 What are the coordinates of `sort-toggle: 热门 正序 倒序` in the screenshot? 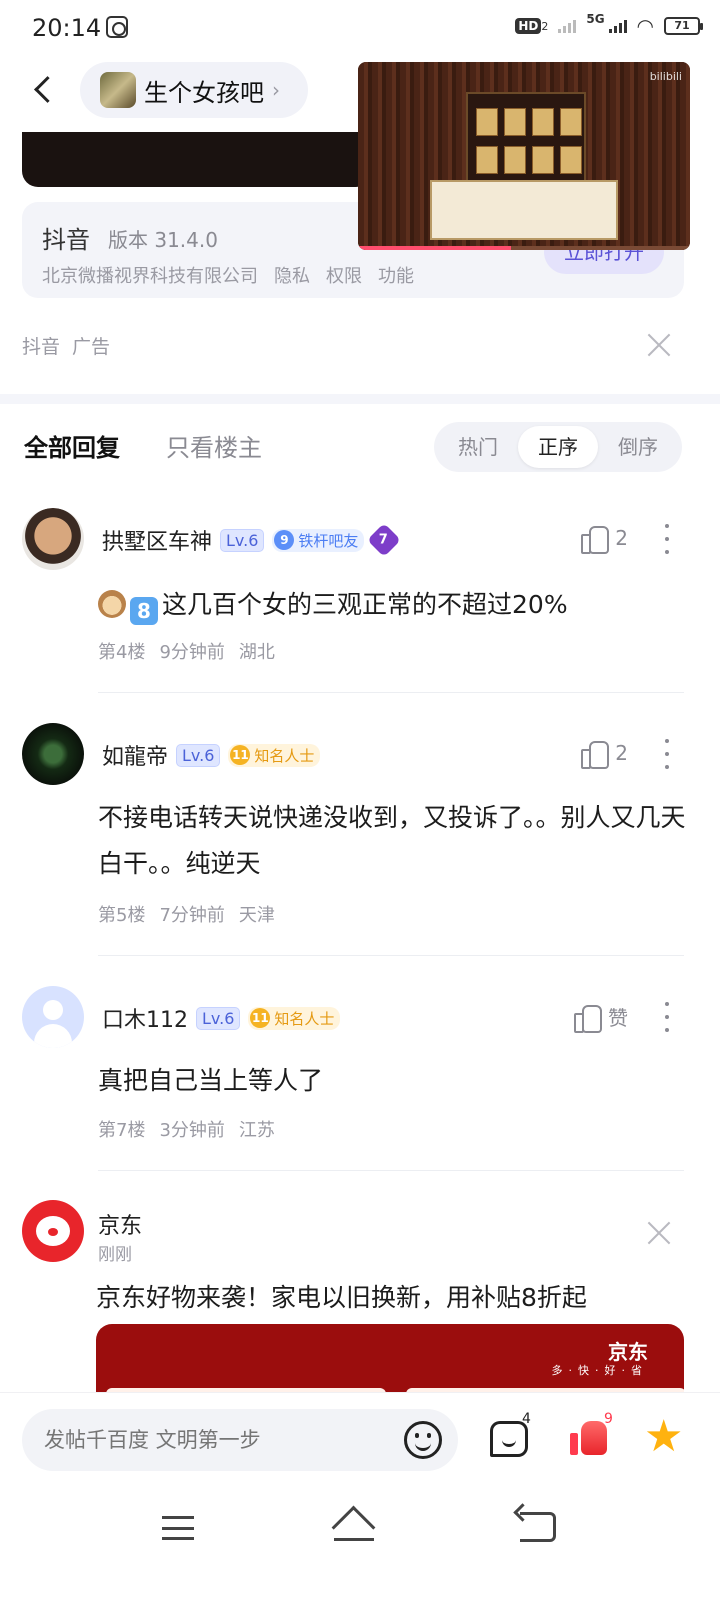 It's located at (558, 447).